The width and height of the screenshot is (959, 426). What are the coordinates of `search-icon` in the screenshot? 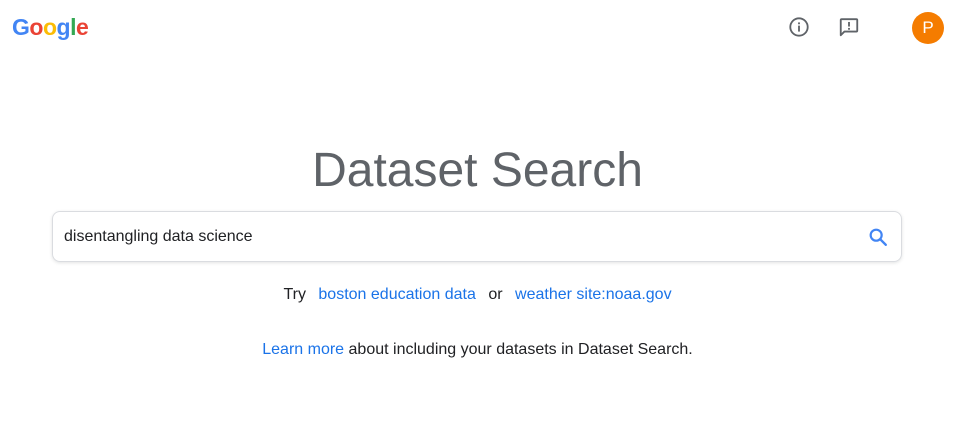 It's located at (878, 237).